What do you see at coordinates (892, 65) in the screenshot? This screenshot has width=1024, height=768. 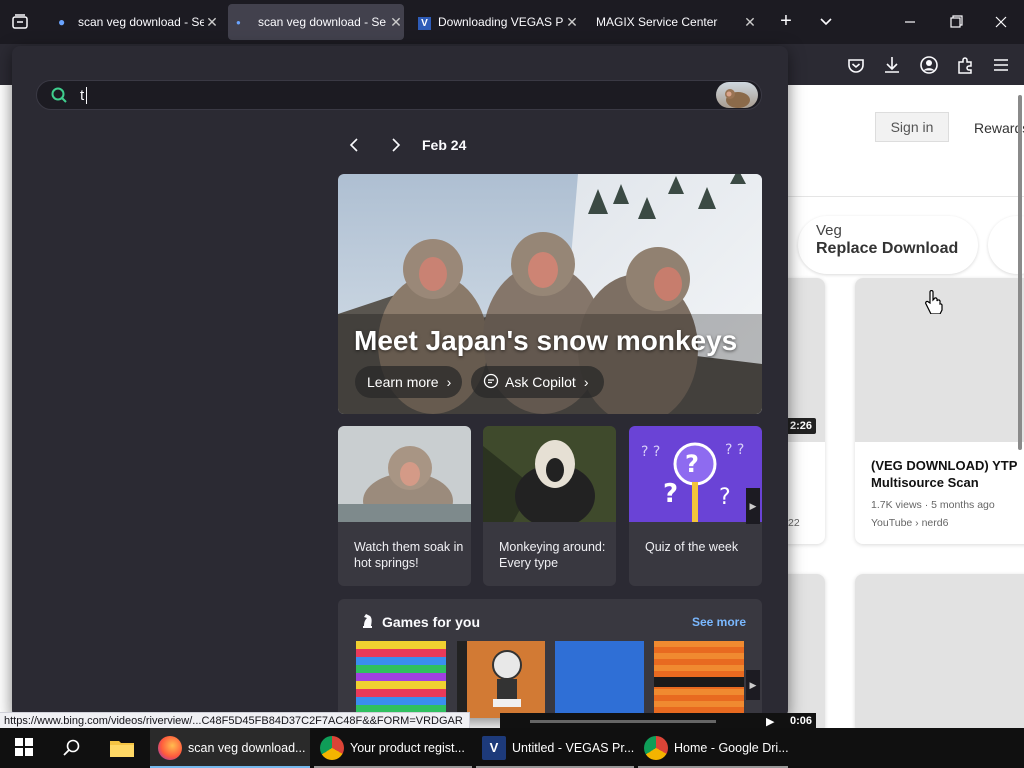 I see `download-icon` at bounding box center [892, 65].